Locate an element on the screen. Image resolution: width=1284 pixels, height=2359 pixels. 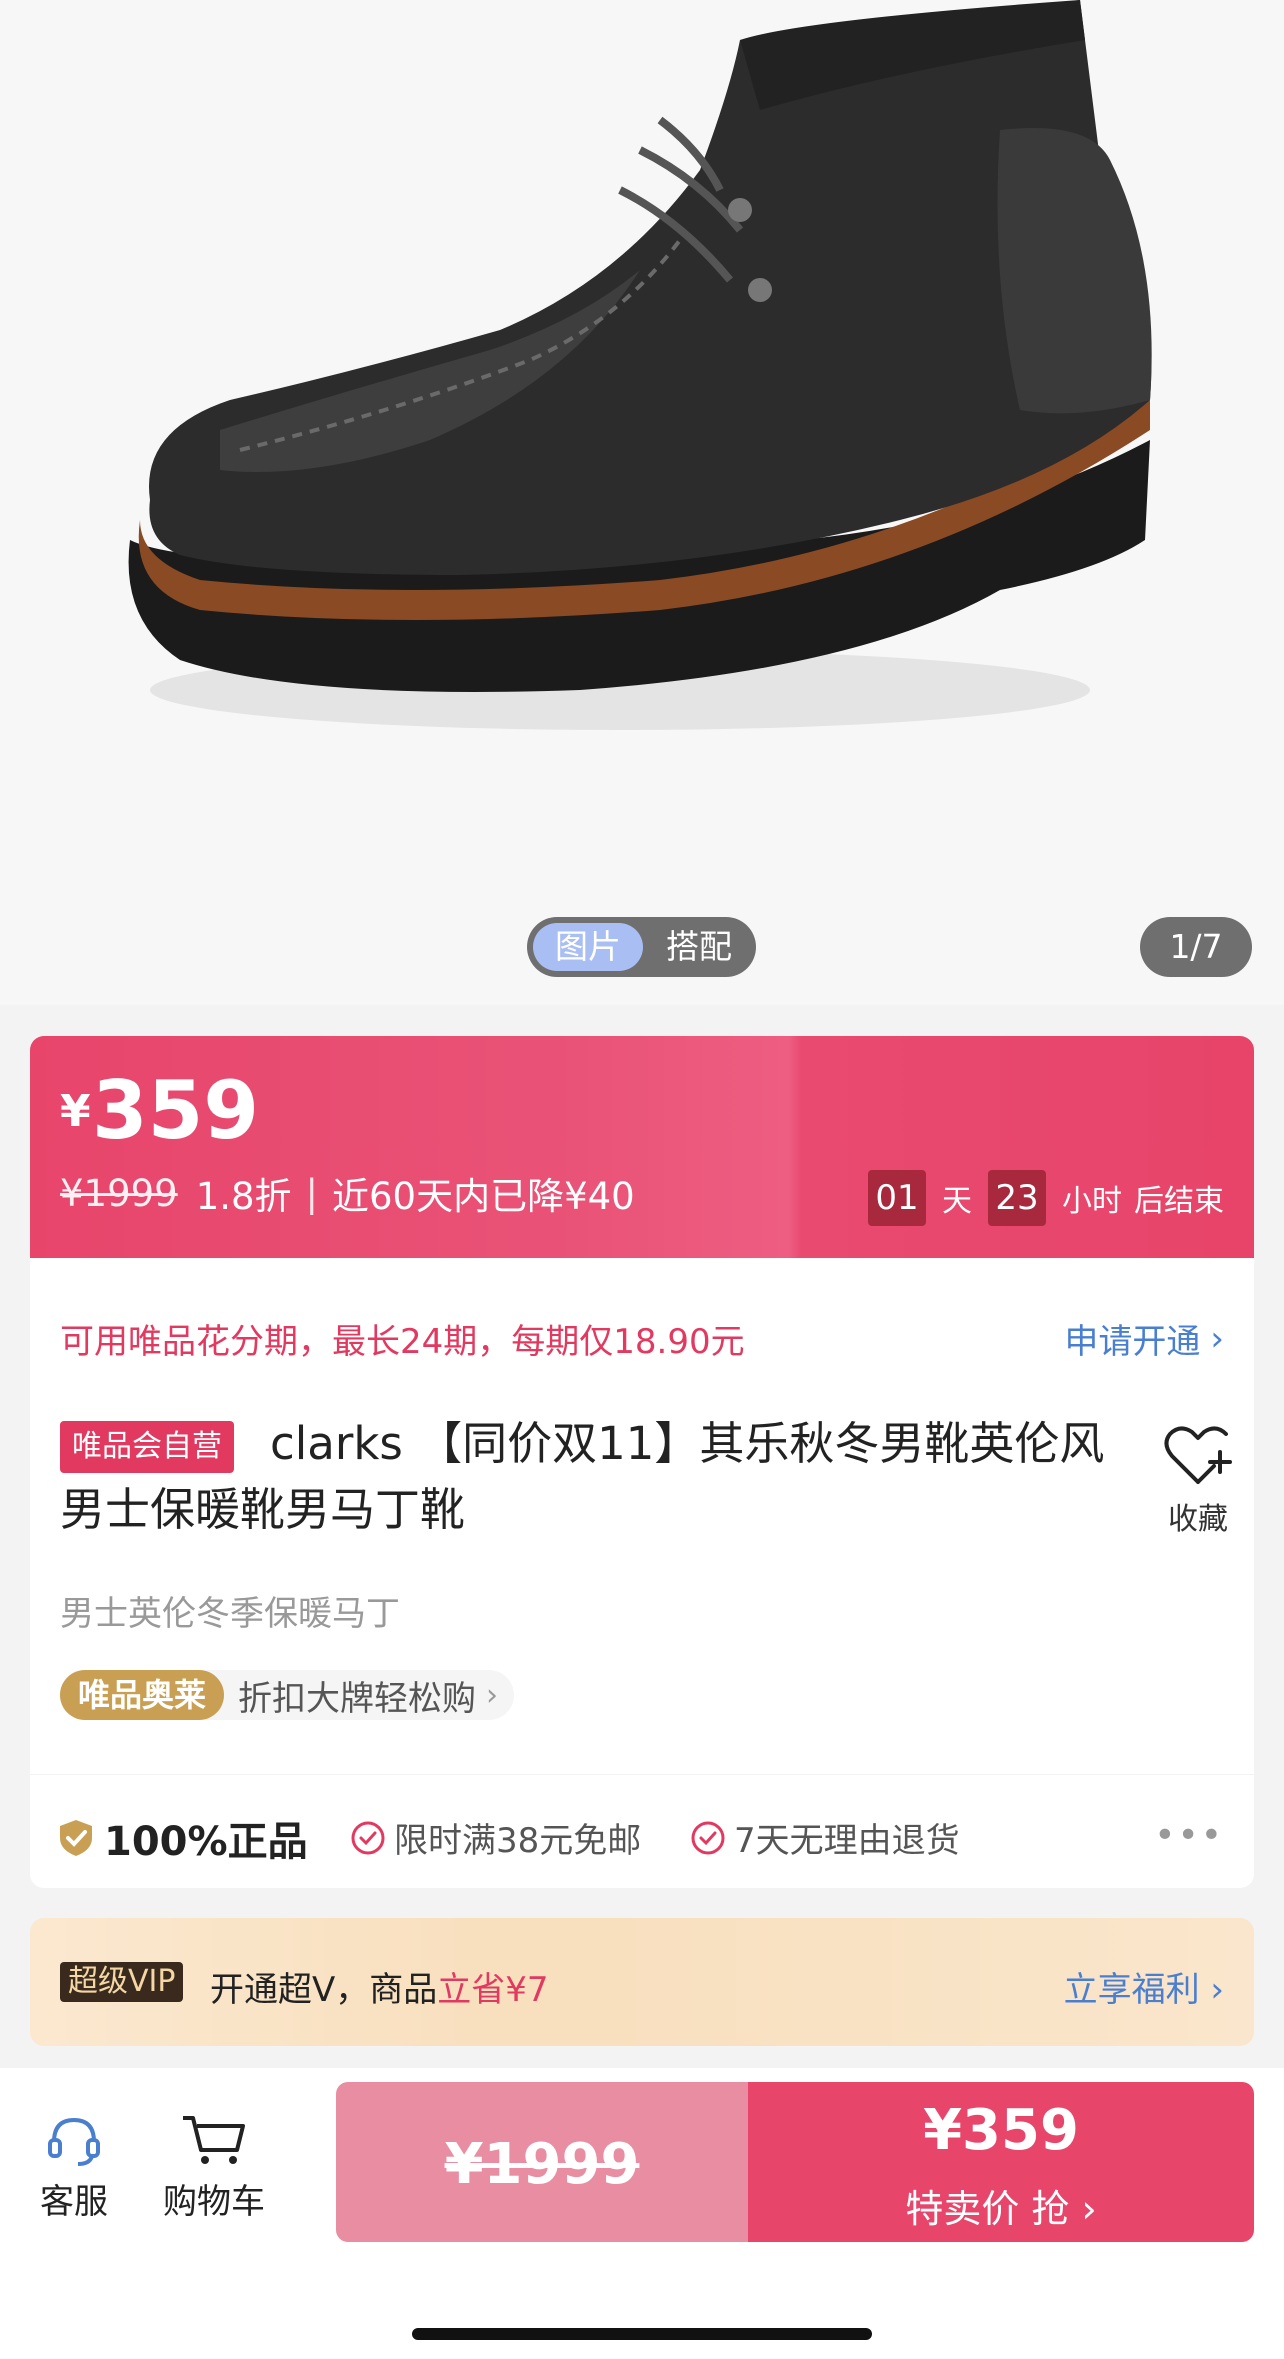
shield-check-icon is located at coordinates (76, 1838).